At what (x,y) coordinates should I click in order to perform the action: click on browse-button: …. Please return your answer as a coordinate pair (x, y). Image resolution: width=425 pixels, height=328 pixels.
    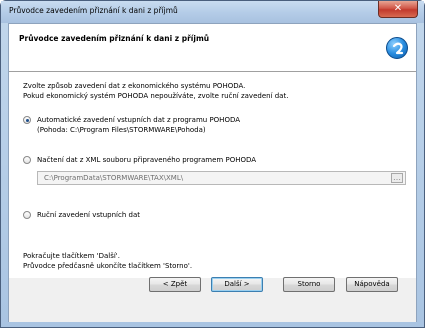
    Looking at the image, I should click on (397, 178).